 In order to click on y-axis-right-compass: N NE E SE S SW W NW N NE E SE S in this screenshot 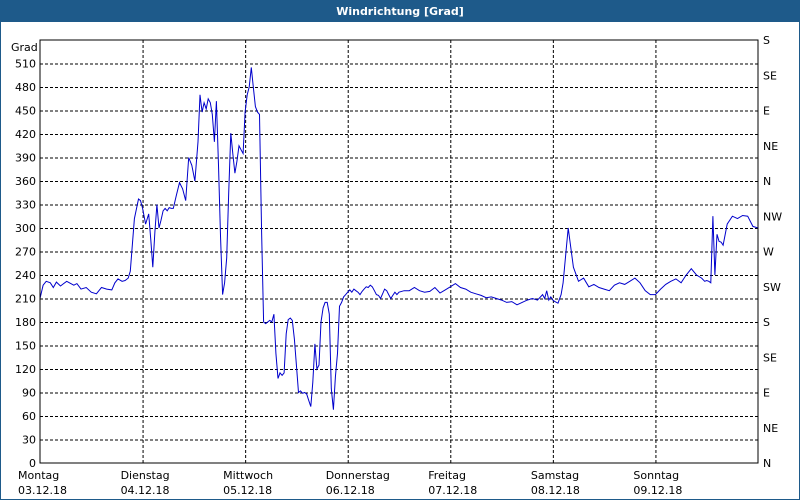, I will do `click(772, 252)`.